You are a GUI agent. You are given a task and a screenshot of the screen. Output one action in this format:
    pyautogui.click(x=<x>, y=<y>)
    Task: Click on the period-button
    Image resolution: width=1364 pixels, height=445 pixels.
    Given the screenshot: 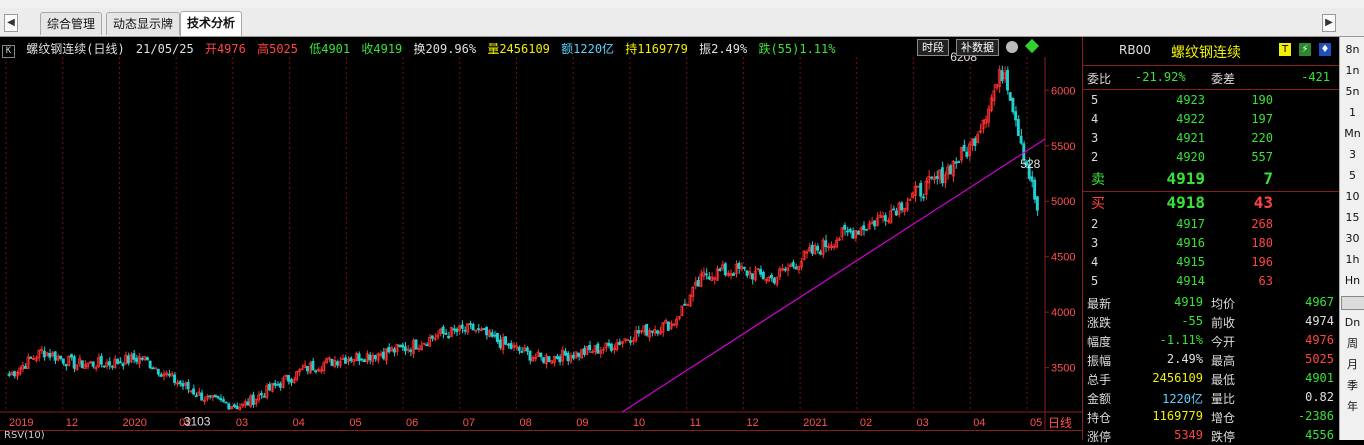 What is the action you would take?
    pyautogui.click(x=1352, y=303)
    